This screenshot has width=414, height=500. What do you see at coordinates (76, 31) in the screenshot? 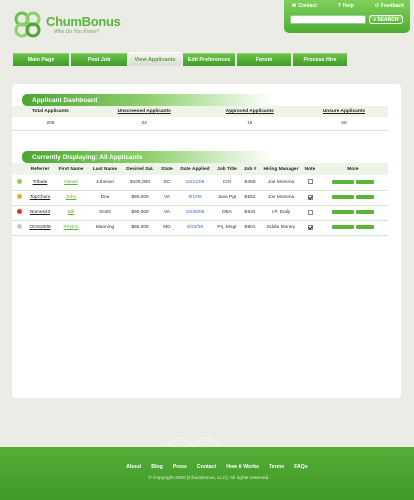
I see `logo-tagline: Who Do You Know?` at bounding box center [76, 31].